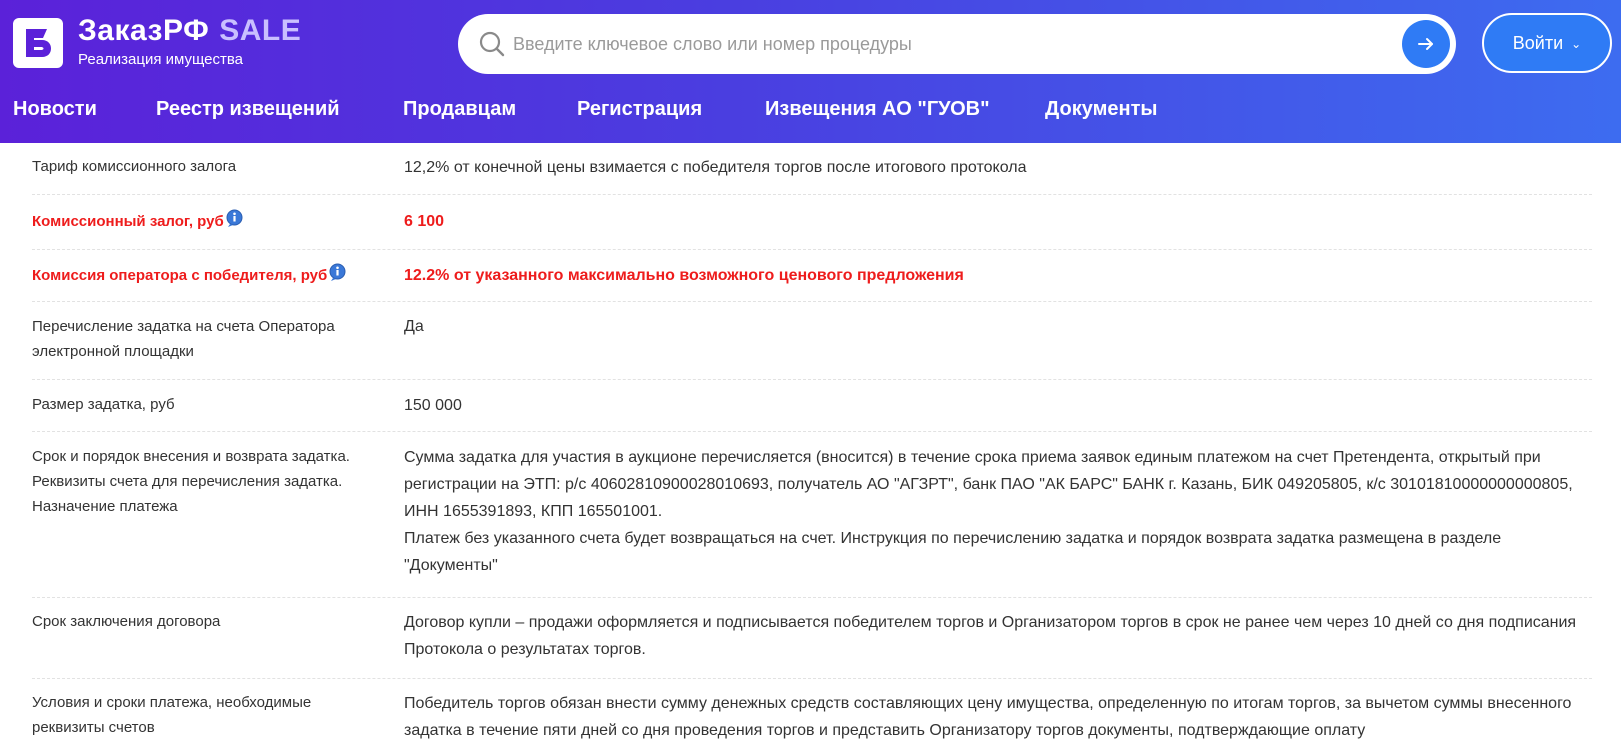 This screenshot has height=751, width=1621. I want to click on detail-value: Да, so click(414, 326).